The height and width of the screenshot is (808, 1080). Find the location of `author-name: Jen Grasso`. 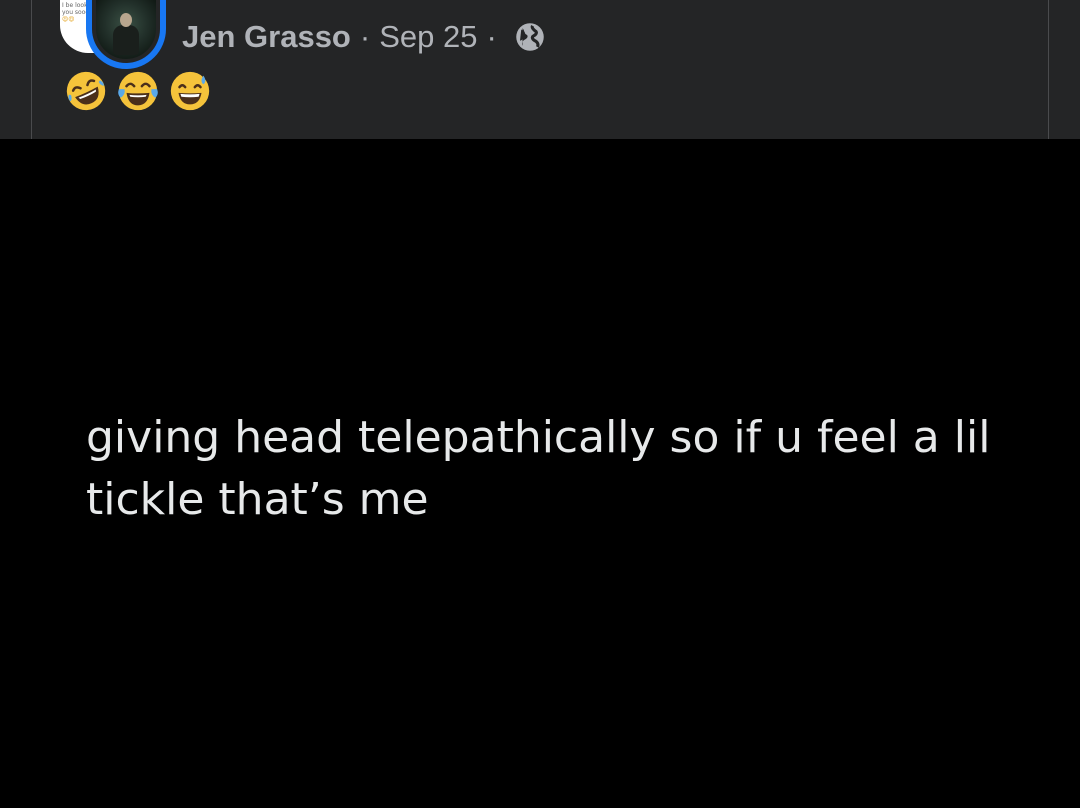

author-name: Jen Grasso is located at coordinates (266, 37).